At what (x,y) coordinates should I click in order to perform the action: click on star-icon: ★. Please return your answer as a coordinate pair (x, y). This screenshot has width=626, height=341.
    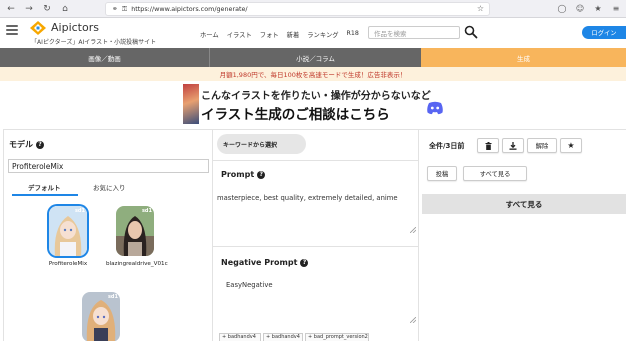
    Looking at the image, I should click on (571, 145).